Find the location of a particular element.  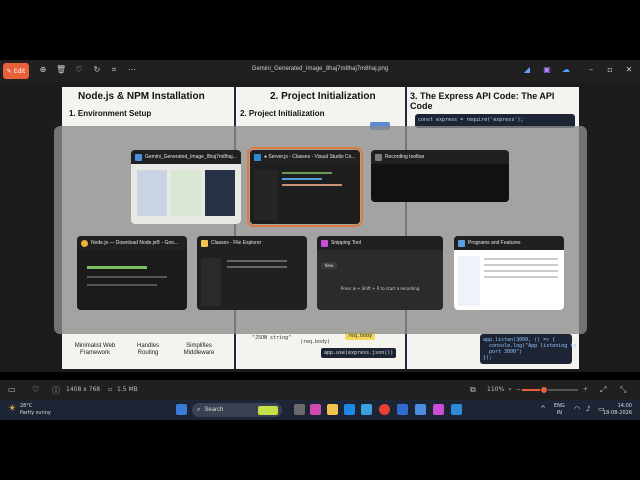

clock-date: 18-08-2026 is located at coordinates (617, 413).